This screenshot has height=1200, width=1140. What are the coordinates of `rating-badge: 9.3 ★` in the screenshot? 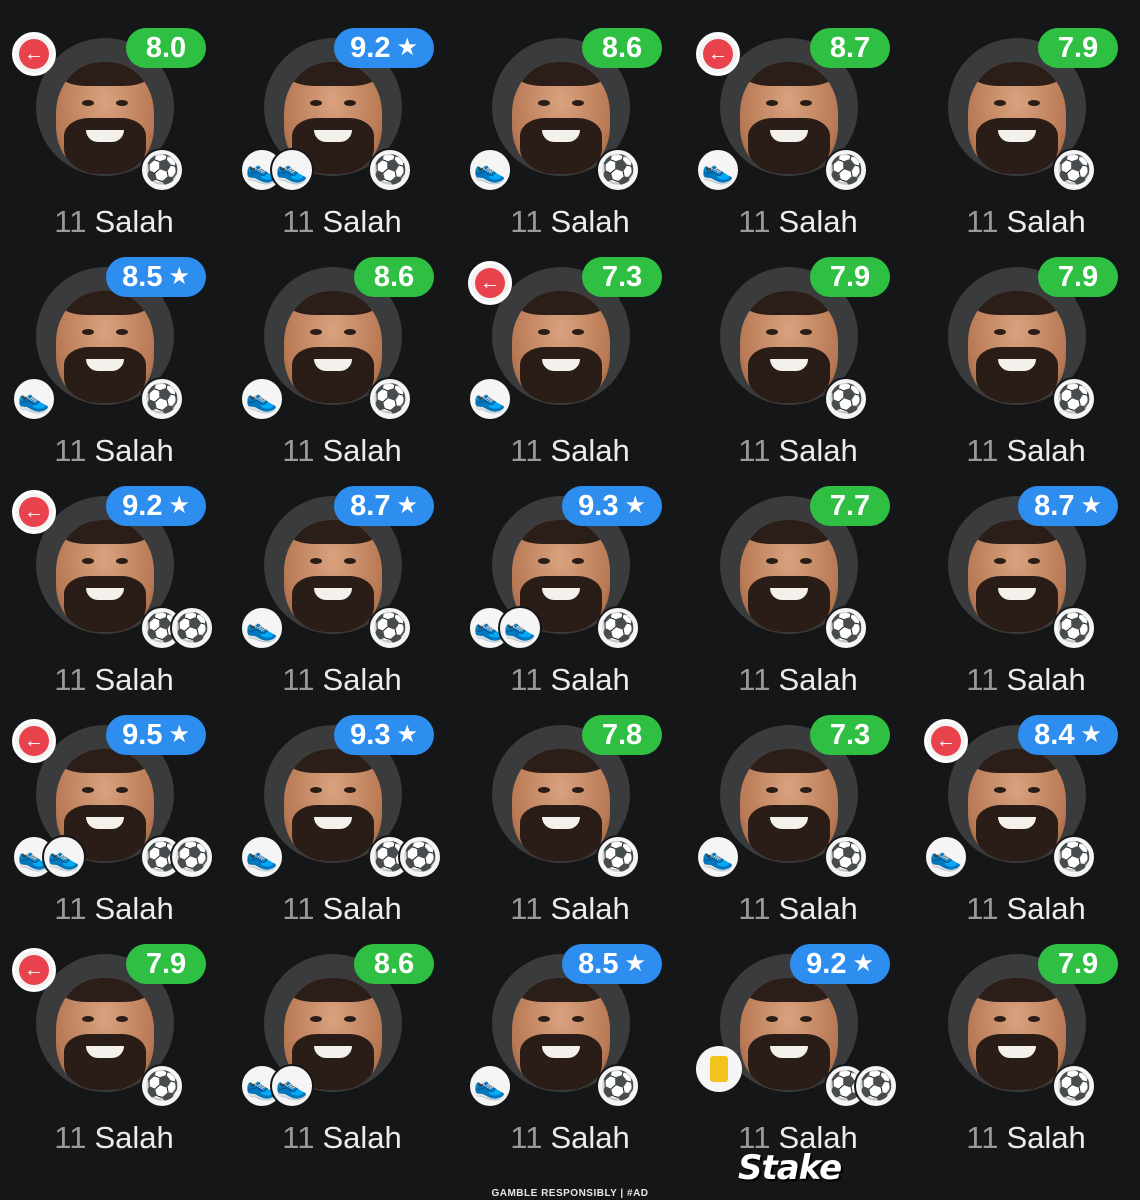 It's located at (612, 506).